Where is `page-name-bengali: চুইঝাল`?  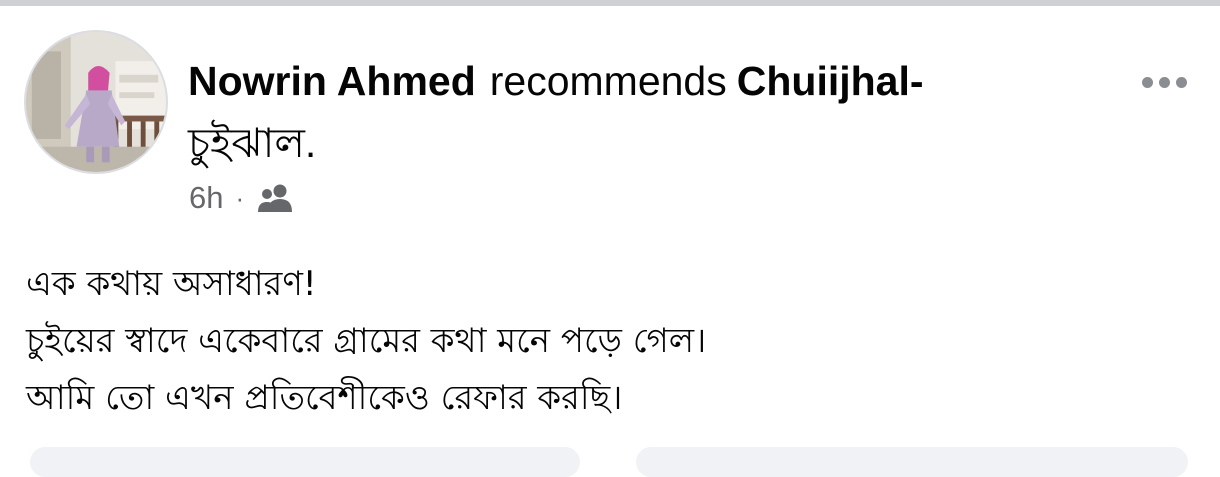
page-name-bengali: চুইঝাল is located at coordinates (246, 143).